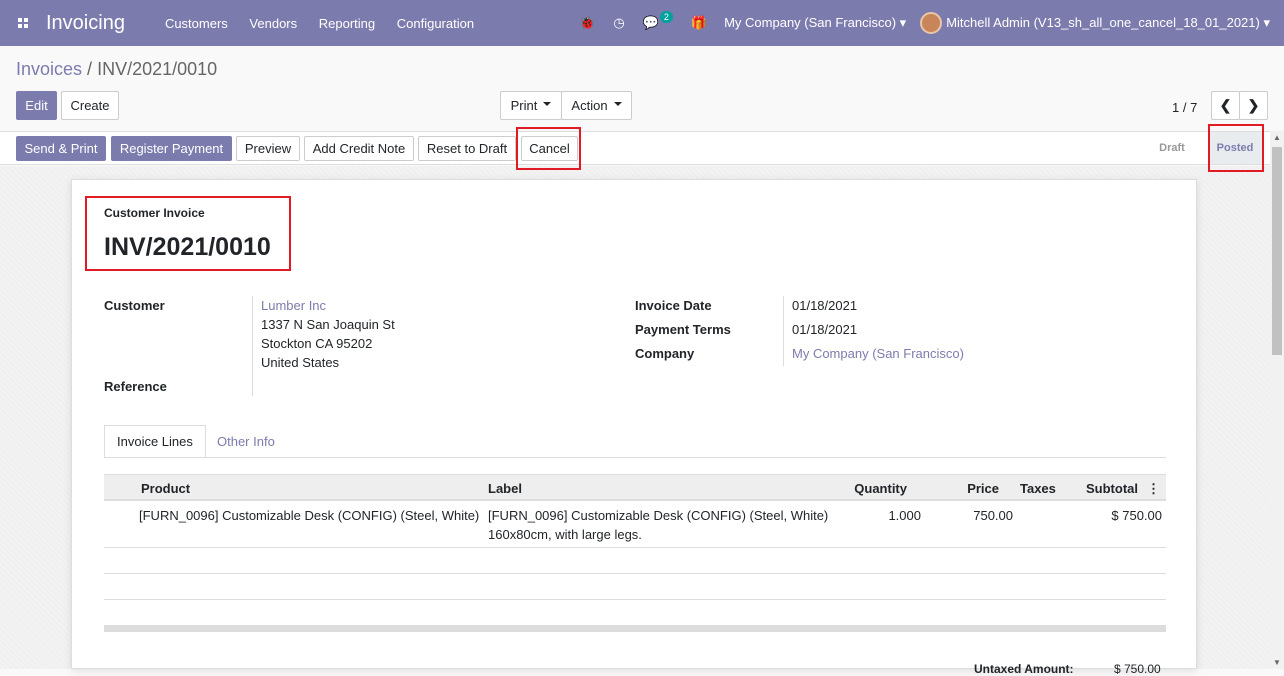 The height and width of the screenshot is (676, 1284). I want to click on col-quantity: Quantity, so click(880, 488).